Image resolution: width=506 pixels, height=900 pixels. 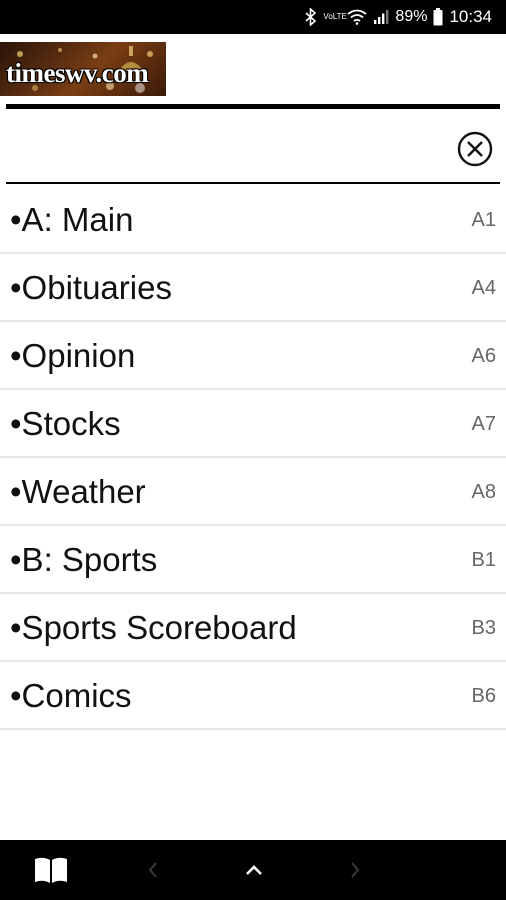 I want to click on section-item-stocks: •Stocks A7, so click(x=253, y=424).